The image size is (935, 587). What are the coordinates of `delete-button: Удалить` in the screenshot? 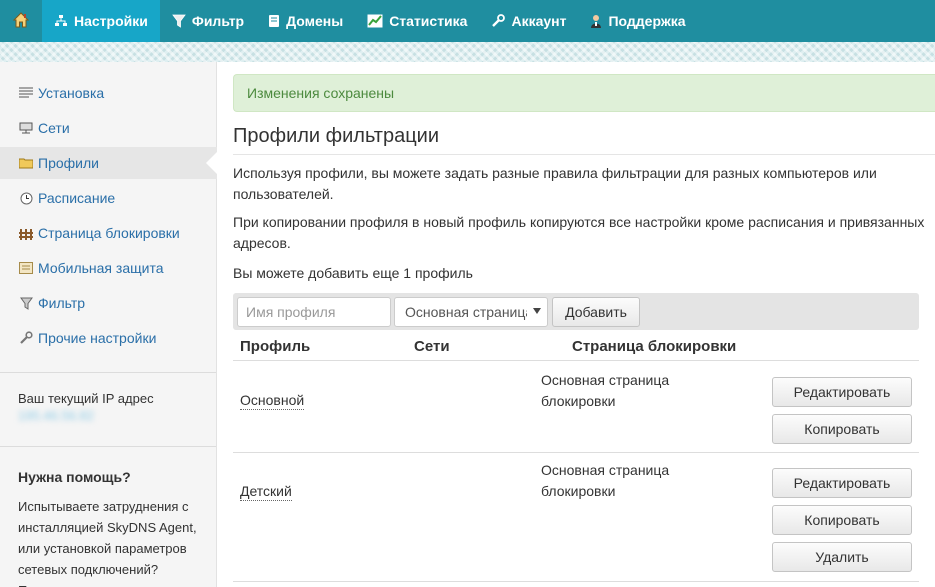 It's located at (842, 557).